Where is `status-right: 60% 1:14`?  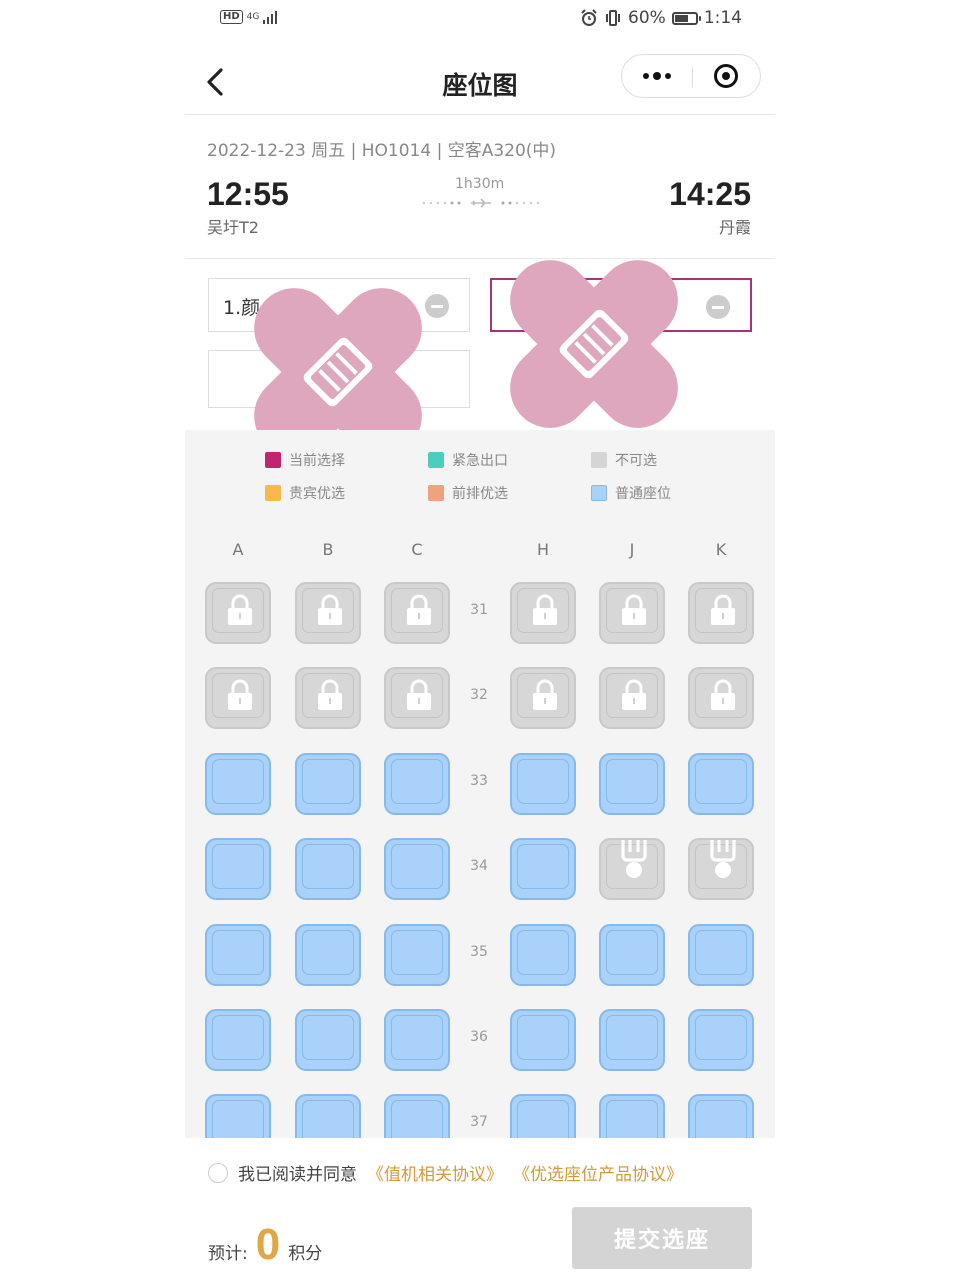 status-right: 60% 1:14 is located at coordinates (661, 18).